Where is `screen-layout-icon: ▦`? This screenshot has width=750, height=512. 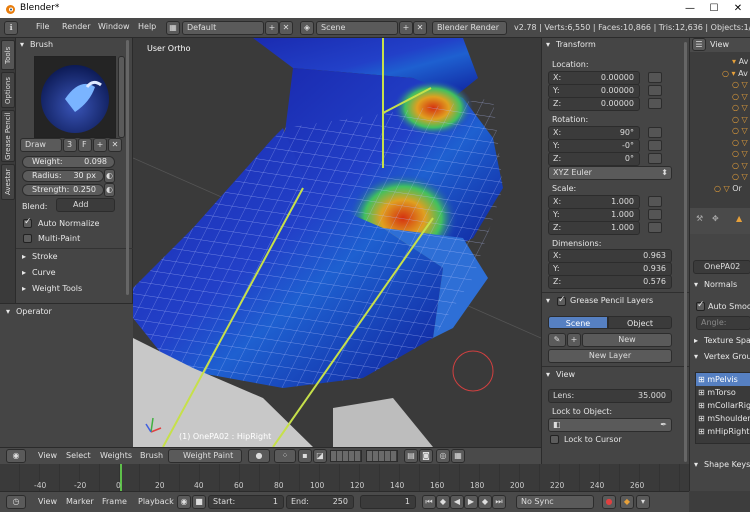
screen-layout-icon: ▦ is located at coordinates (173, 28).